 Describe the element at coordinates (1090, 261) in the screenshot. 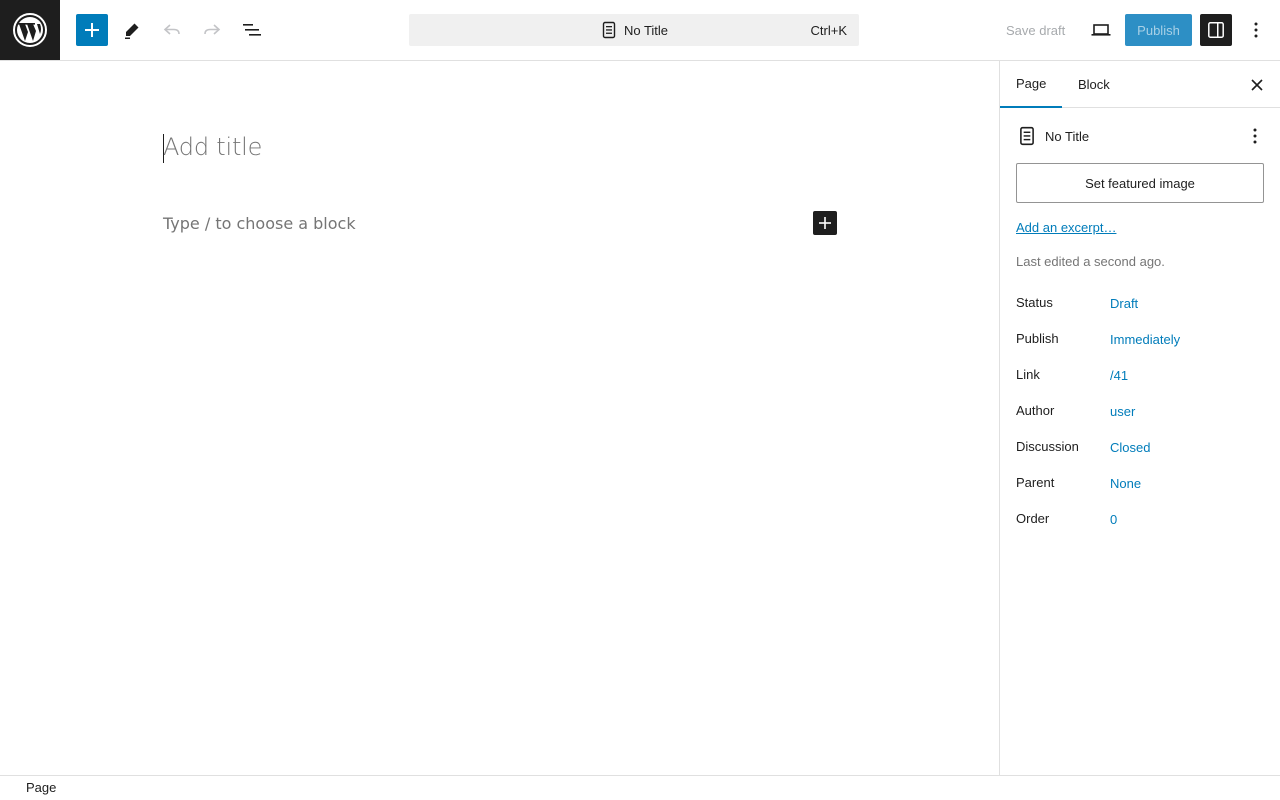

I see `last-edited-text: Last edited a second ago.` at that location.